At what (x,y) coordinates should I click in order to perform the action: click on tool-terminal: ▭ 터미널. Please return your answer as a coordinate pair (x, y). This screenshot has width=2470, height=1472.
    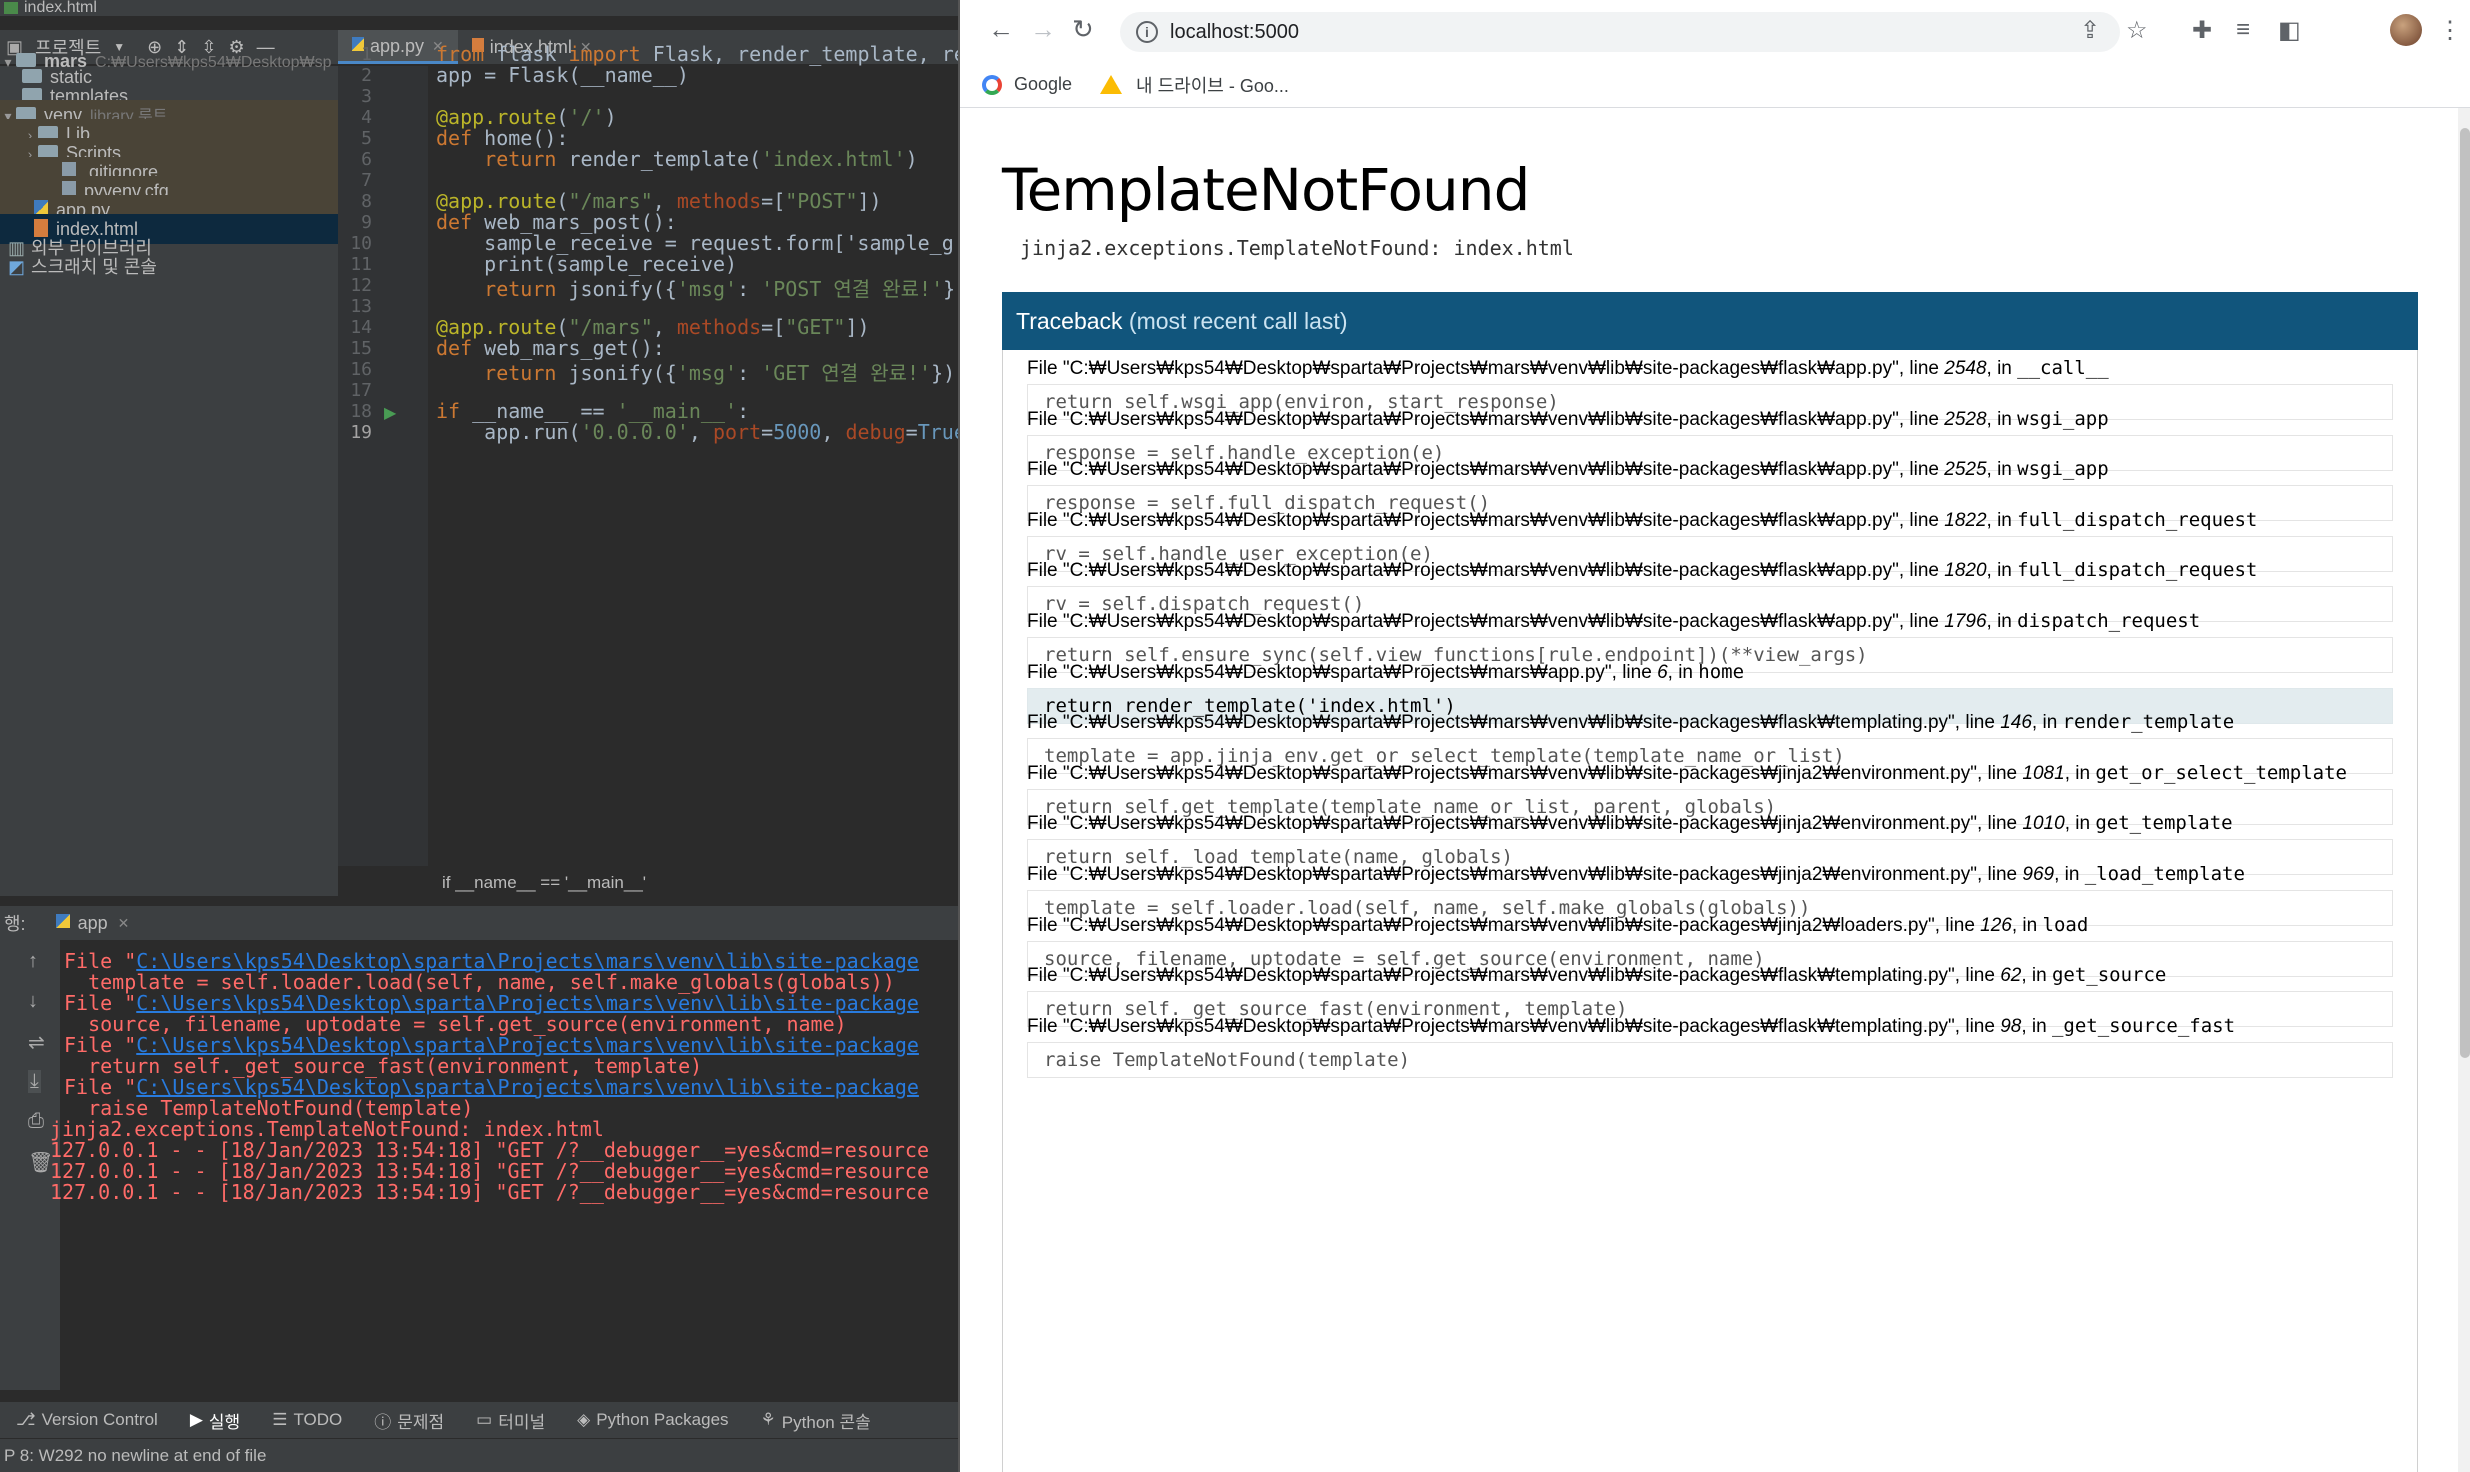
    Looking at the image, I should click on (510, 1420).